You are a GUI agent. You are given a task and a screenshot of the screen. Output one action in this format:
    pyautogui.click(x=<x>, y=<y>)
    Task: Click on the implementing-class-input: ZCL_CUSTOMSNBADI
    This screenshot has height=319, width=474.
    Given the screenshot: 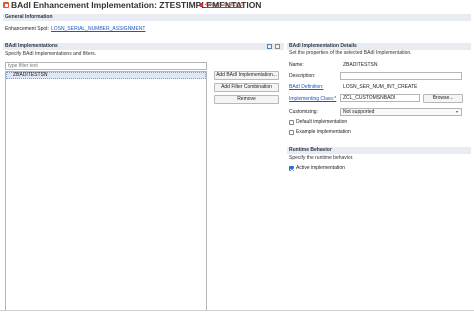 What is the action you would take?
    pyautogui.click(x=380, y=98)
    